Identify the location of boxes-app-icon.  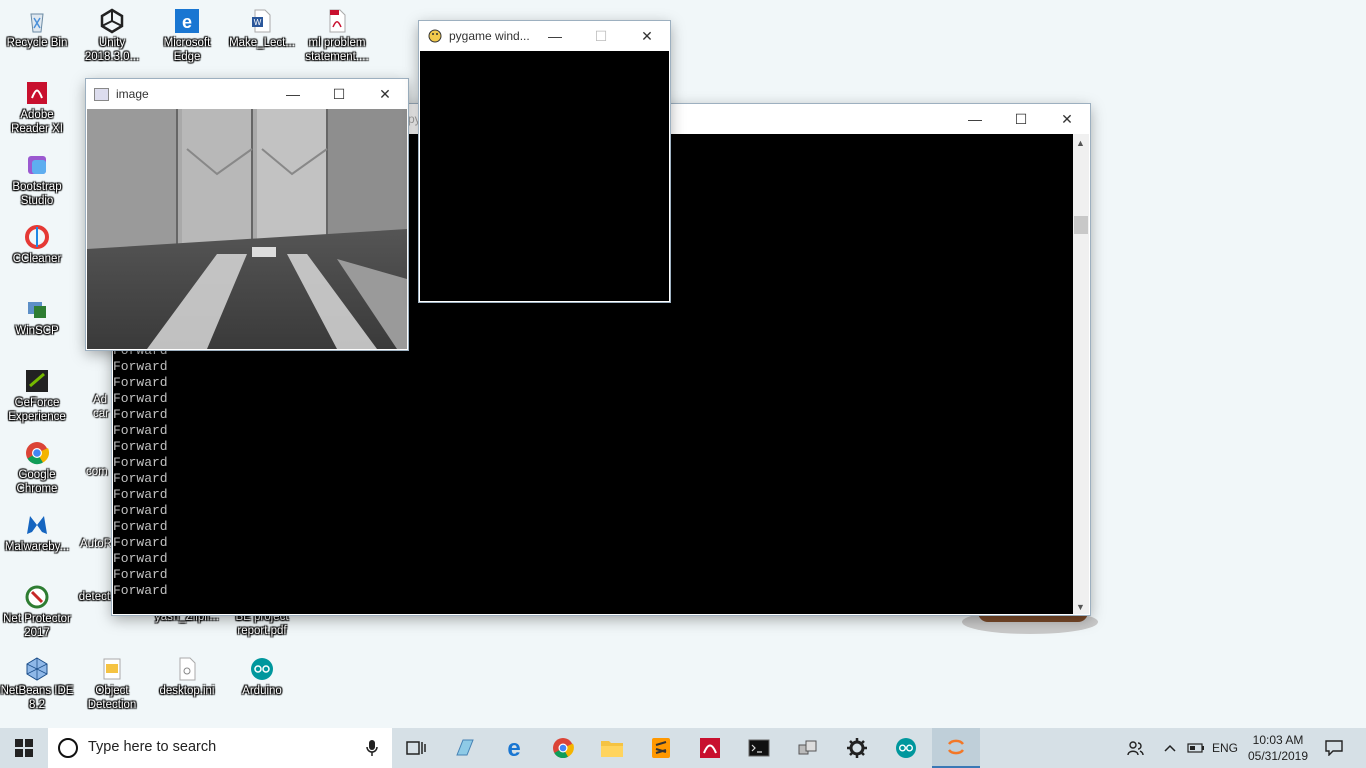
(807, 747).